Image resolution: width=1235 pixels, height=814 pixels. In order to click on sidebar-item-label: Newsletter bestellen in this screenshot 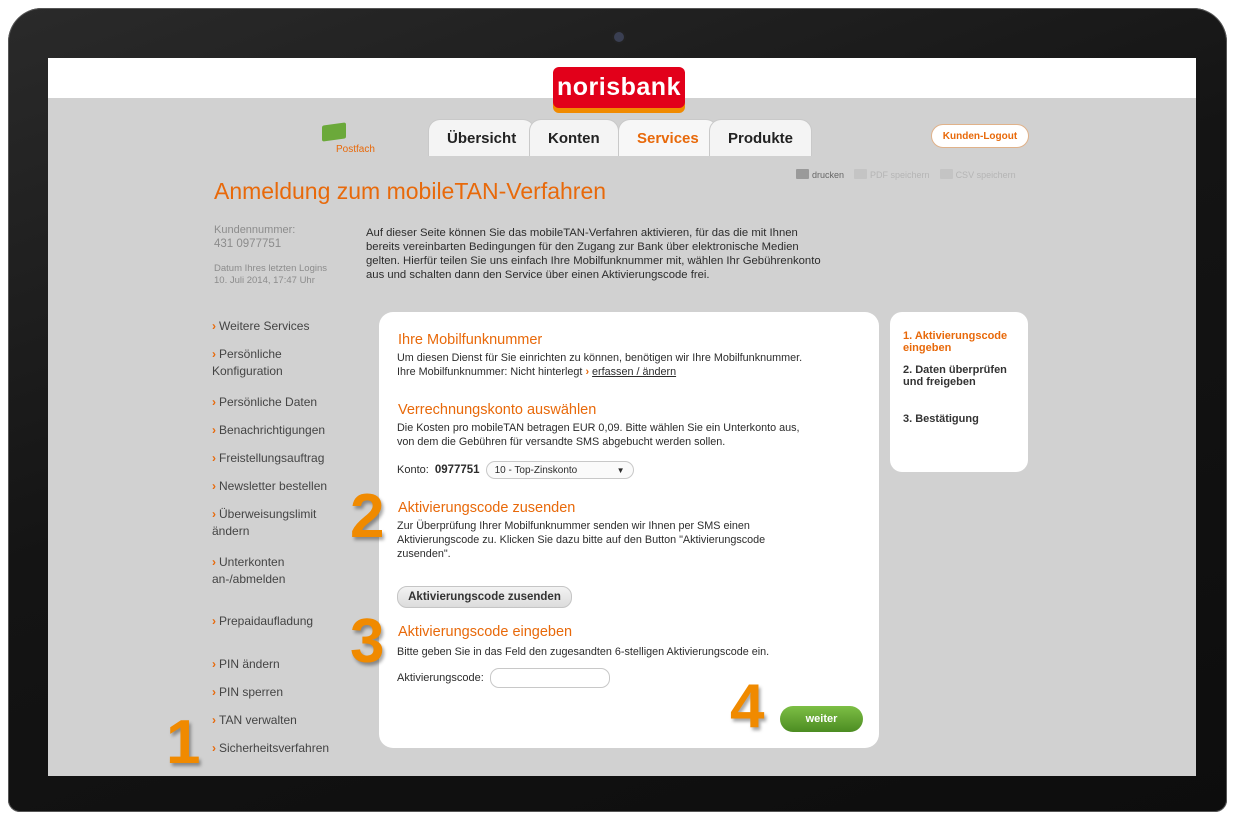, I will do `click(273, 486)`.